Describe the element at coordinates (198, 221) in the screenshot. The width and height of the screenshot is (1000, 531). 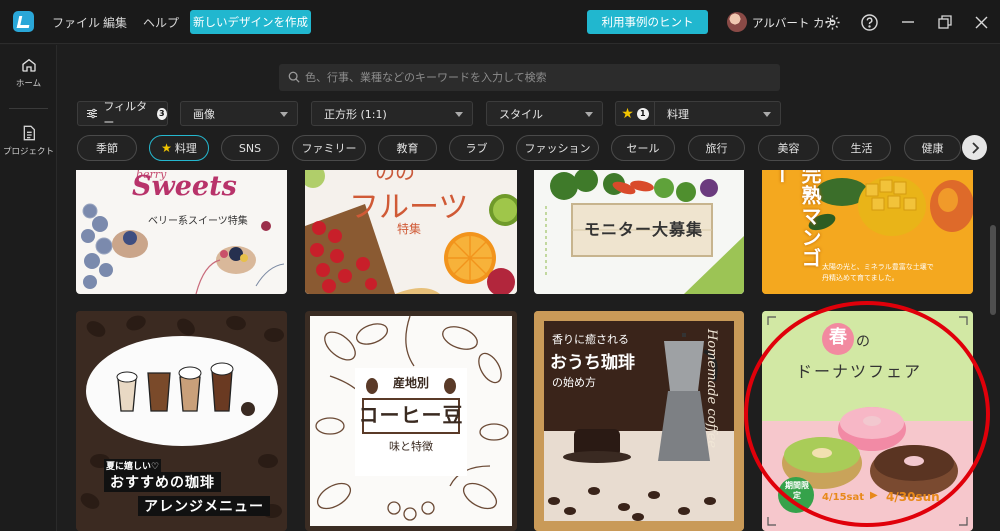
I see `card-subtitle: ベリー系スイーツ特集` at that location.